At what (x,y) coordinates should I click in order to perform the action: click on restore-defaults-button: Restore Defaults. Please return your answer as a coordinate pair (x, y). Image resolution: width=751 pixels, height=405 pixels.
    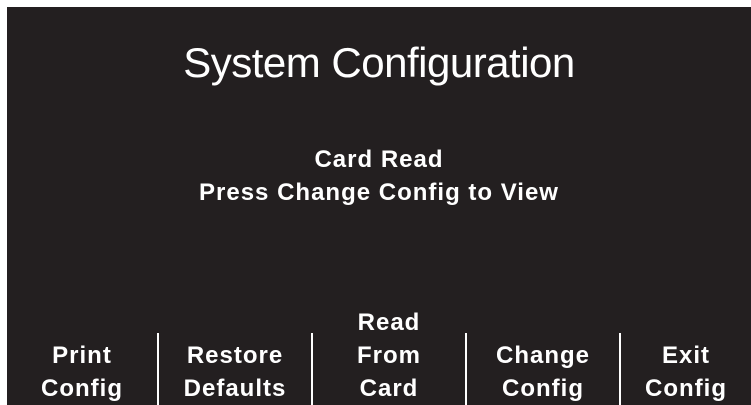
    Looking at the image, I should click on (235, 366).